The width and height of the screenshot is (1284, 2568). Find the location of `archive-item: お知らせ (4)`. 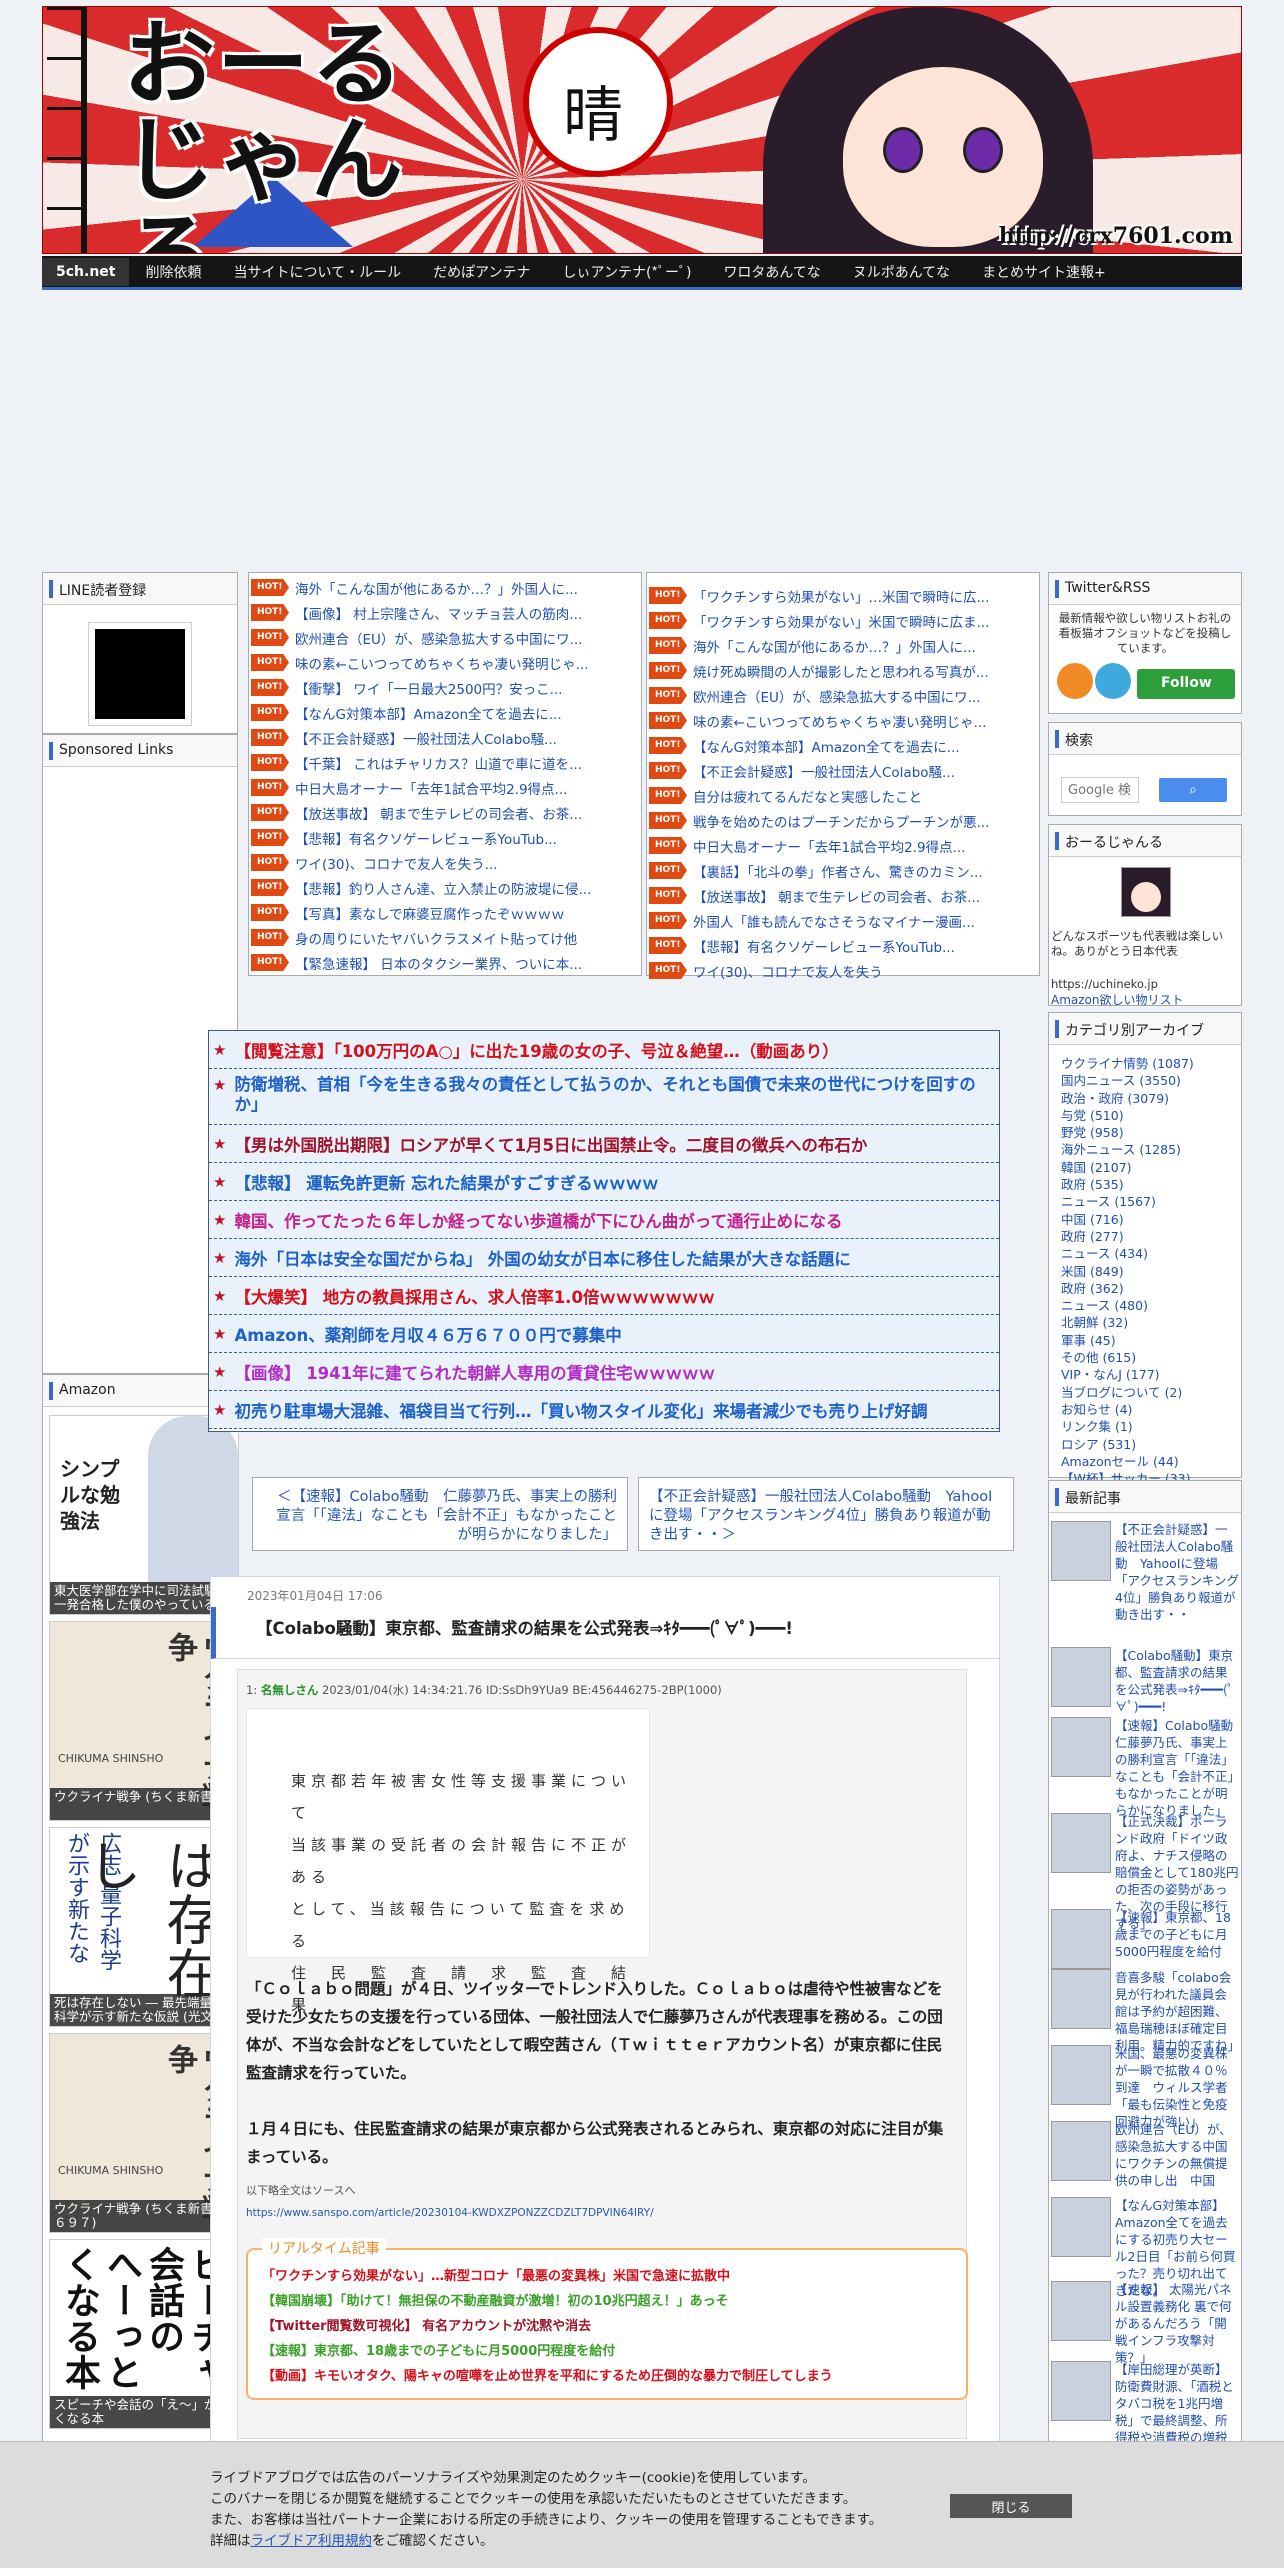

archive-item: お知らせ (4) is located at coordinates (1145, 1408).